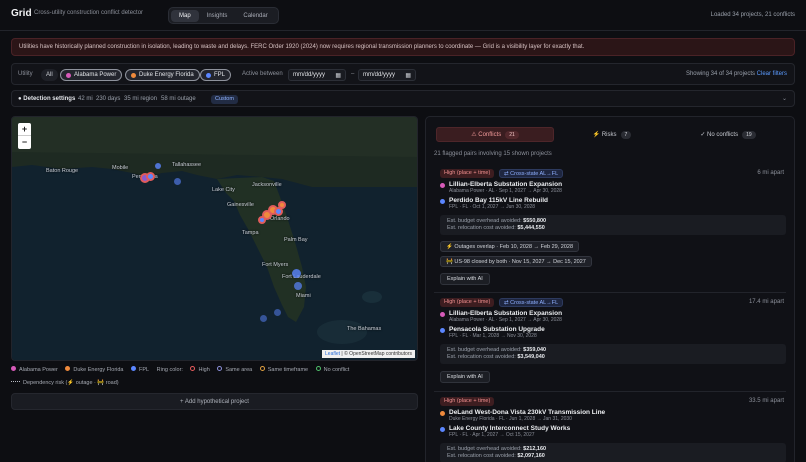  Describe the element at coordinates (332, 354) in the screenshot. I see `leaflet-link: Leaflet` at that location.